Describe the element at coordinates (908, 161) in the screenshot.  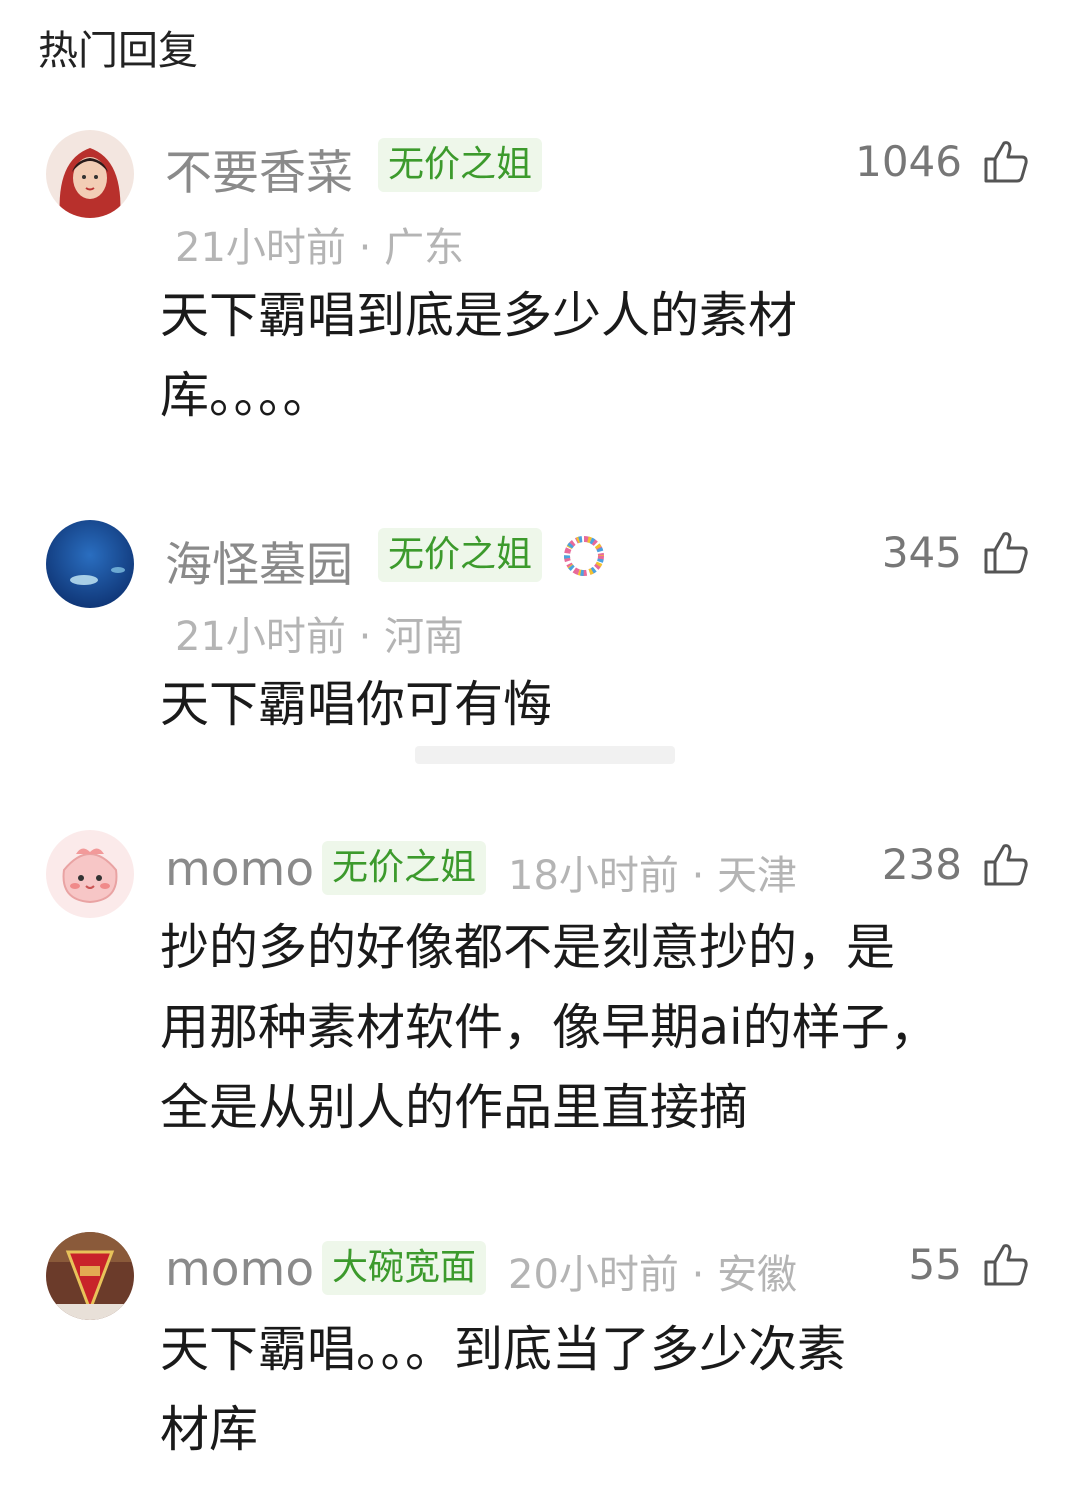
I see `like-count: 1046` at that location.